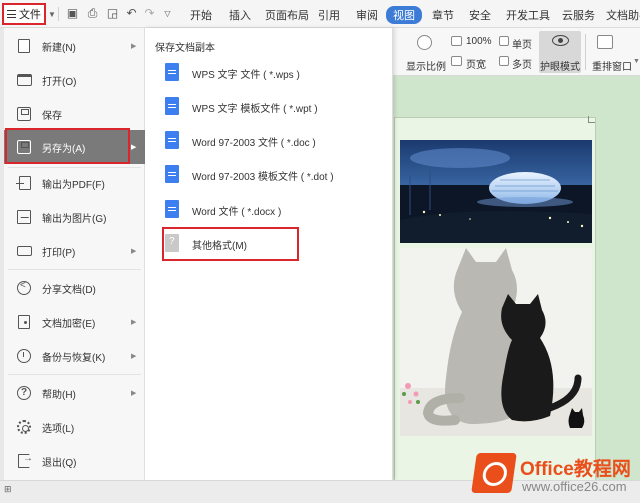  I want to click on tab-review: 审阅, so click(367, 15).